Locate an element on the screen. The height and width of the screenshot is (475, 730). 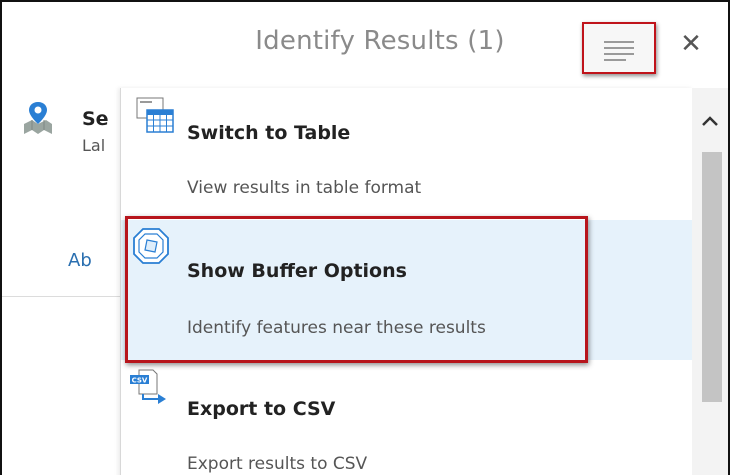
svg-text: CSV is located at coordinates (140, 381).